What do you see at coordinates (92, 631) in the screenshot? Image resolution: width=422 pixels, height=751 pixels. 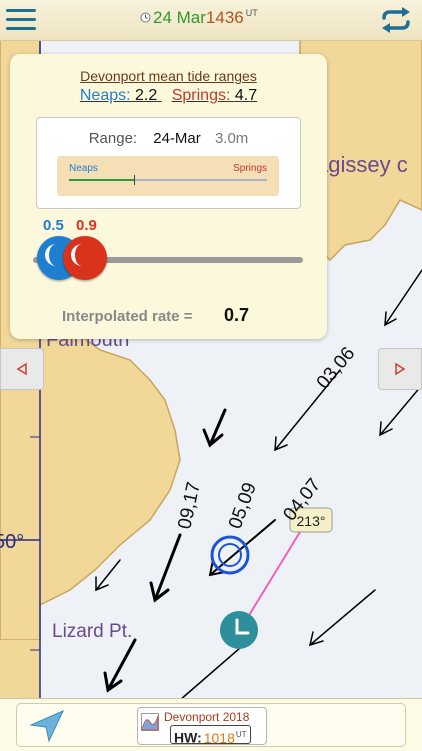 I see `place-label-lizard: Lizard Pt.` at bounding box center [92, 631].